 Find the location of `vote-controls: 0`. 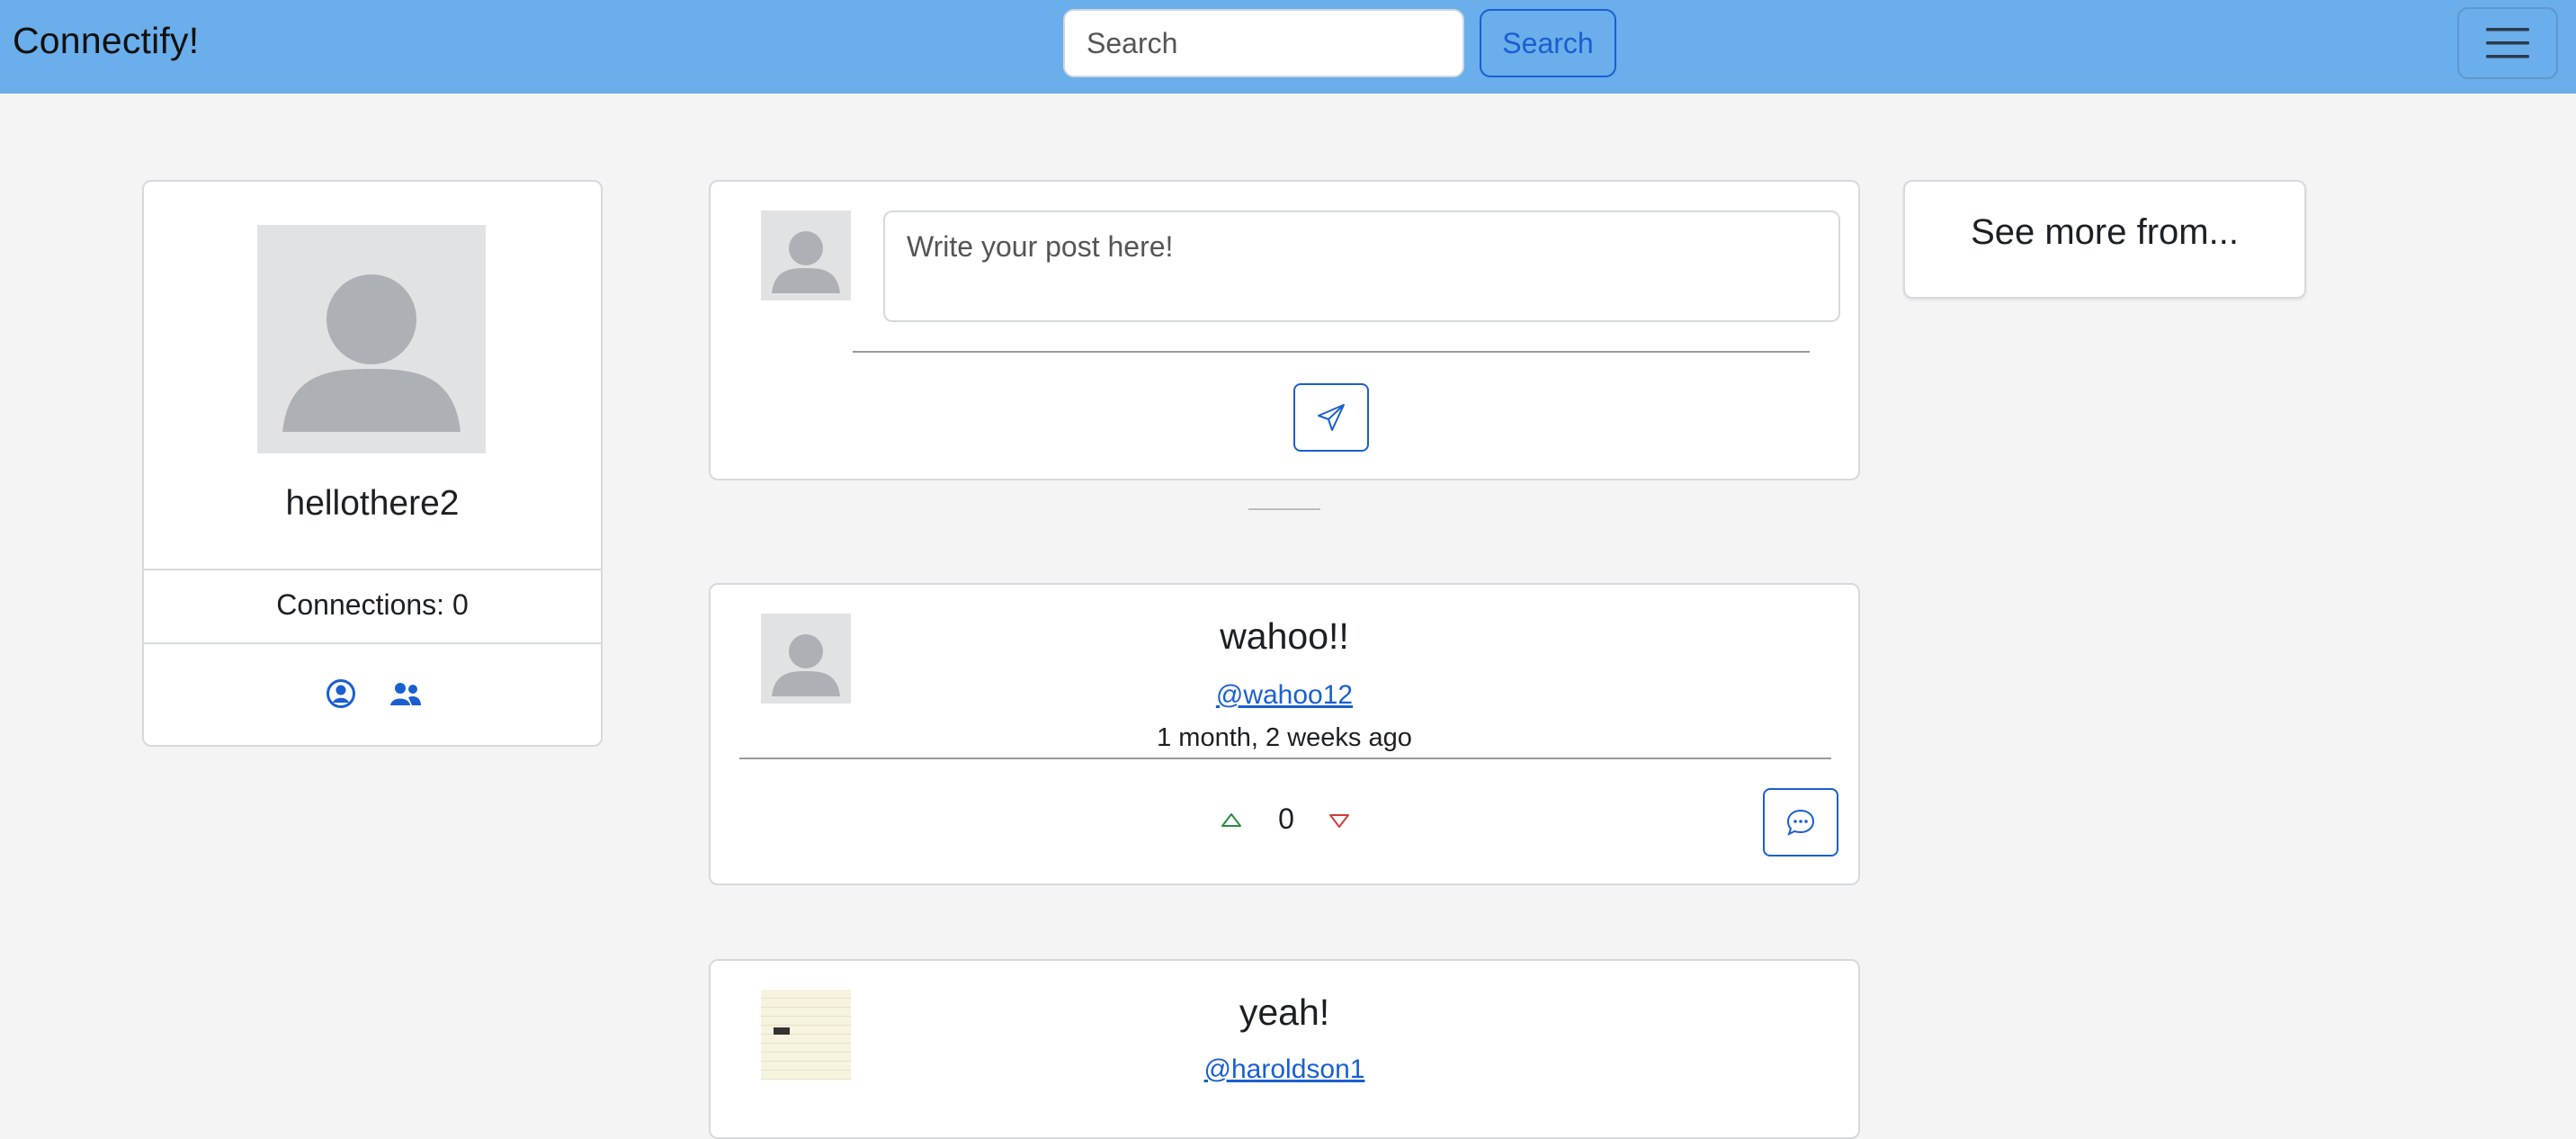

vote-controls: 0 is located at coordinates (1284, 823).